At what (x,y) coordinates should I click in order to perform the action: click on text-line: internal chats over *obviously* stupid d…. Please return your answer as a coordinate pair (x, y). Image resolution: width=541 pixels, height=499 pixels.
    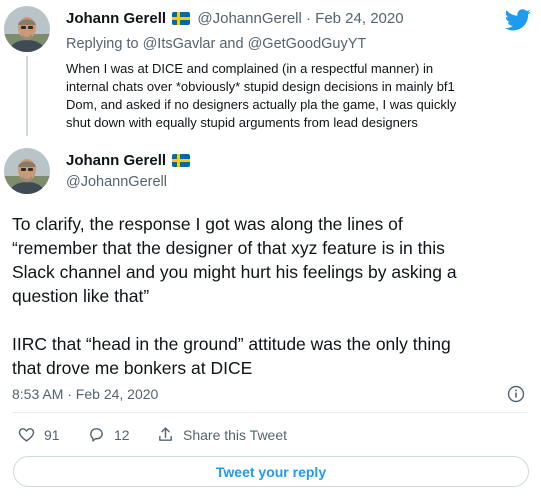
    Looking at the image, I should click on (260, 86).